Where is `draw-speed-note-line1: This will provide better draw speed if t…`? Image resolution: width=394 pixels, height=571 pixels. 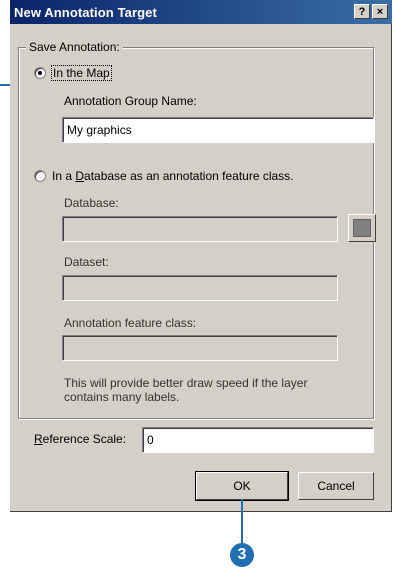 draw-speed-note-line1: This will provide better draw speed if t… is located at coordinates (186, 383).